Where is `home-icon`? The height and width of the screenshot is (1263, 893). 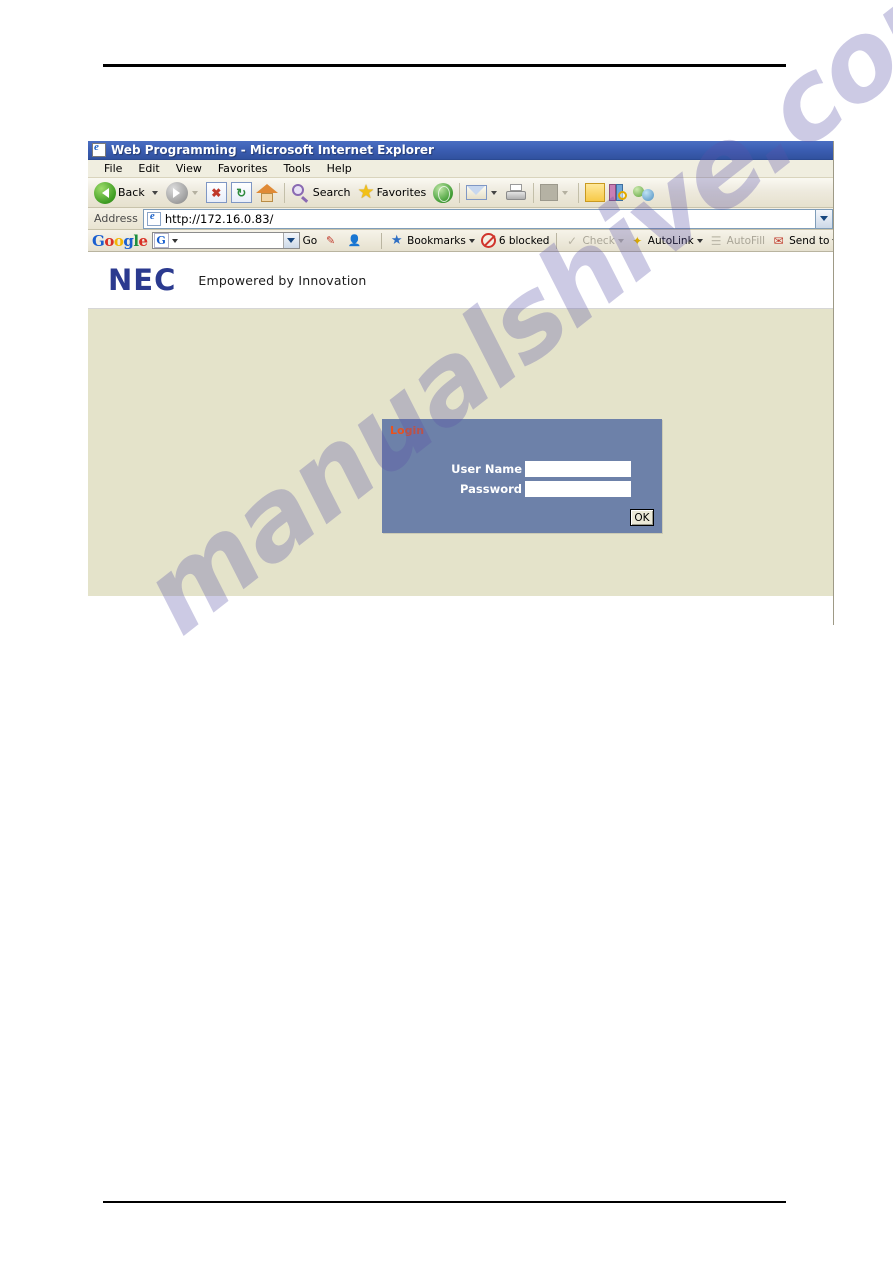
home-icon is located at coordinates (266, 193).